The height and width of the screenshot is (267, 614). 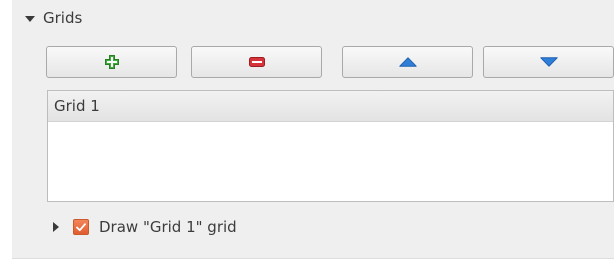 I want to click on plus-icon, so click(x=111, y=62).